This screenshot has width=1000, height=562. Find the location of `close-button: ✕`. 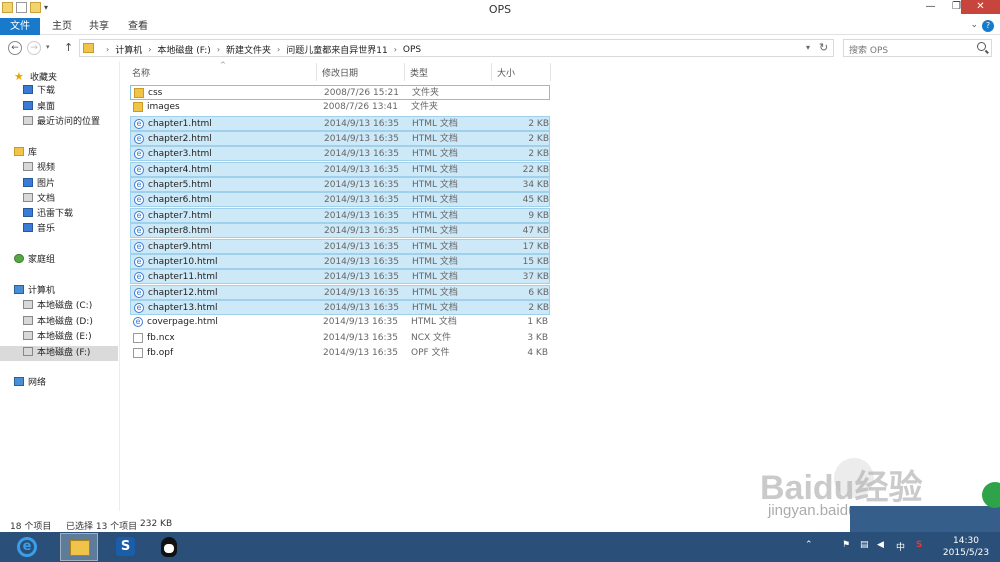

close-button: ✕ is located at coordinates (980, 7).